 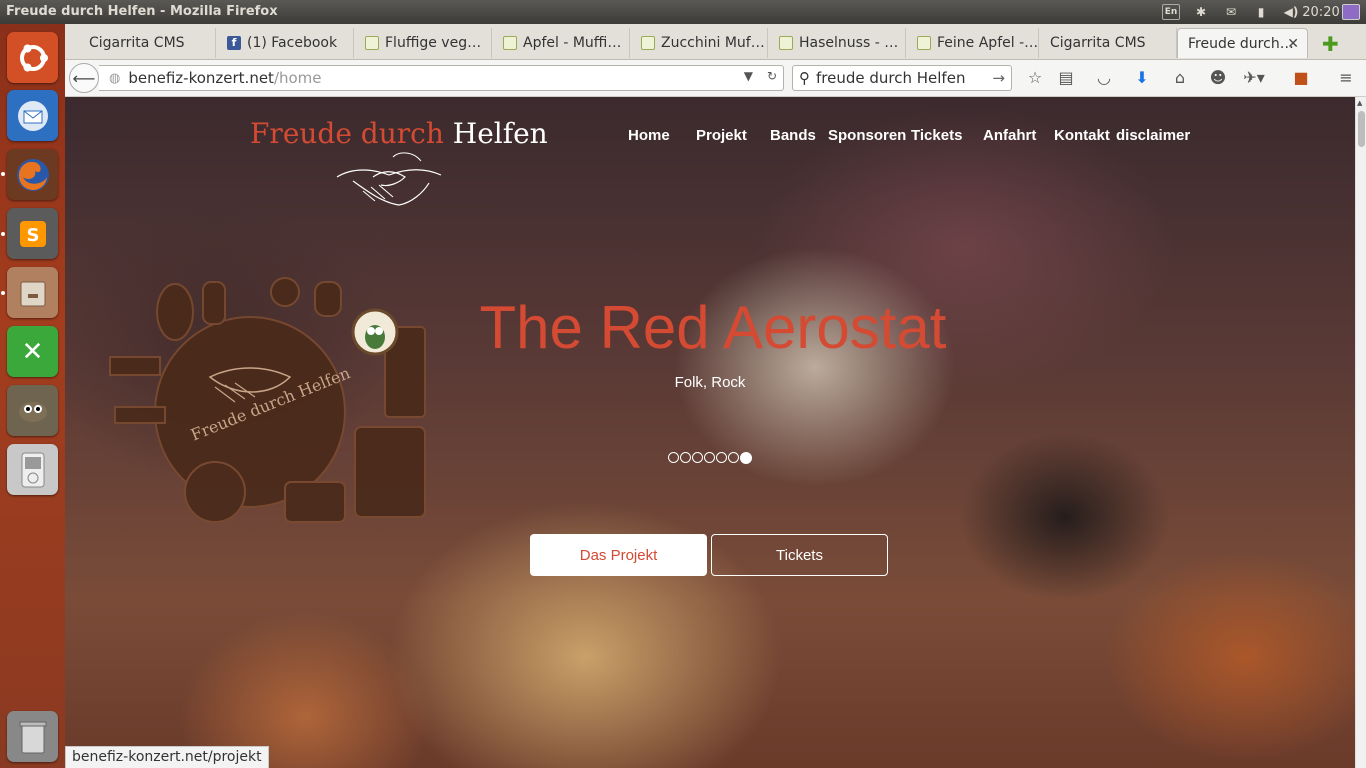 I want to click on close-tab-icon: ✕, so click(x=1293, y=44).